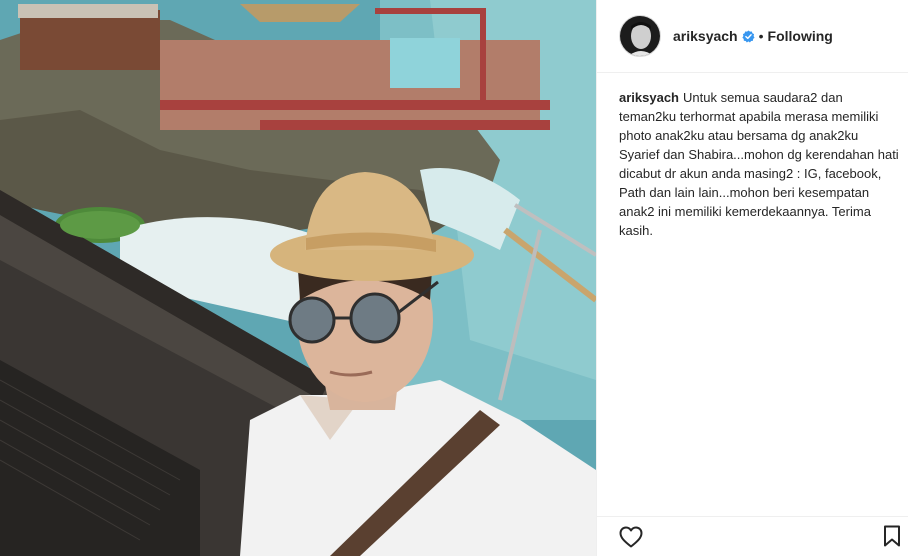 The image size is (908, 556). Describe the element at coordinates (748, 35) in the screenshot. I see `verified-badge-icon` at that location.